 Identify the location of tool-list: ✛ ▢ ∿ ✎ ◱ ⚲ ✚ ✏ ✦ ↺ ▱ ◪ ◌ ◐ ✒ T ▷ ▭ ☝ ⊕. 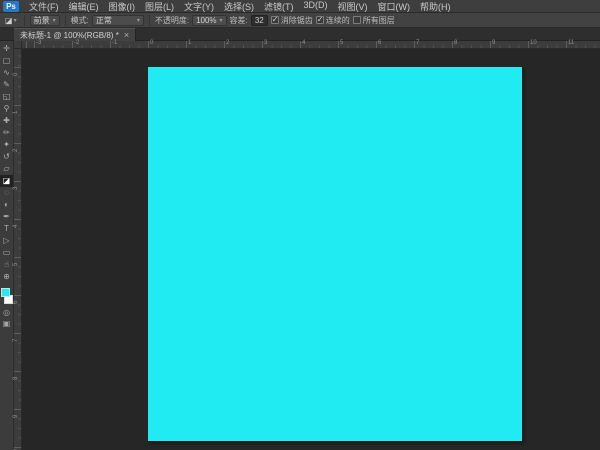
(6, 162).